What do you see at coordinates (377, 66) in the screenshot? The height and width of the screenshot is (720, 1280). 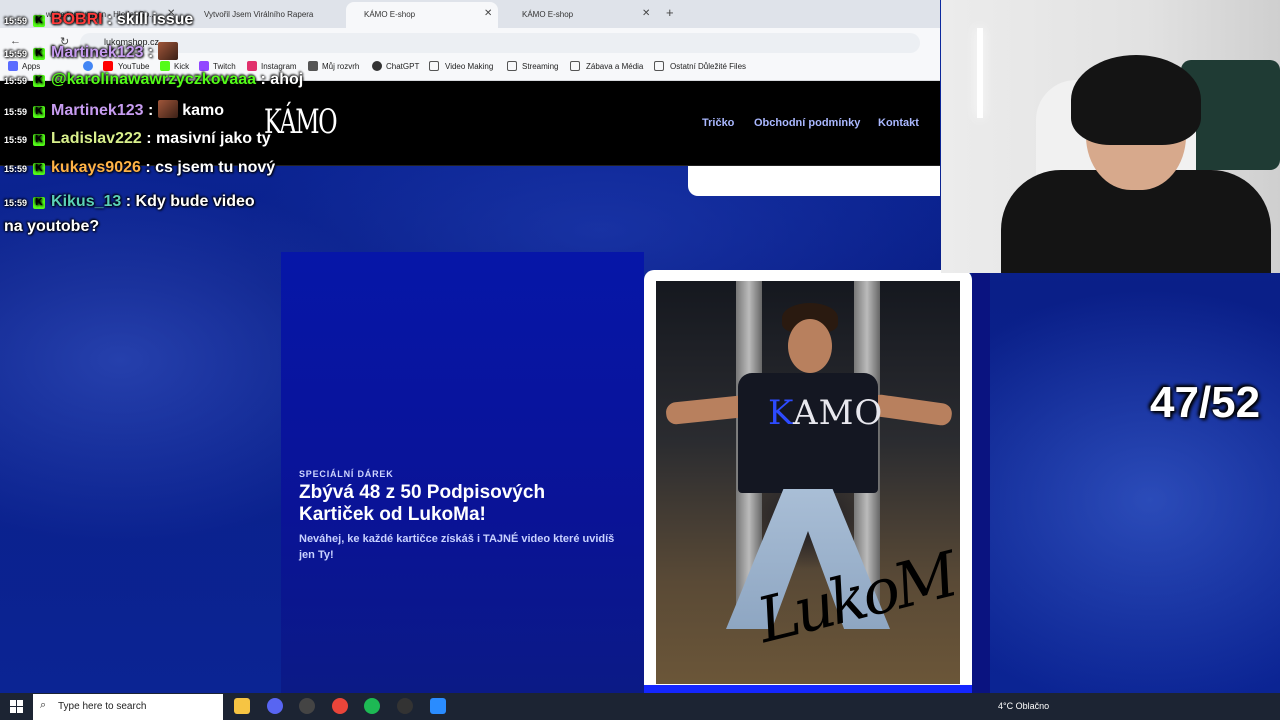 I see `chatgpt-icon` at bounding box center [377, 66].